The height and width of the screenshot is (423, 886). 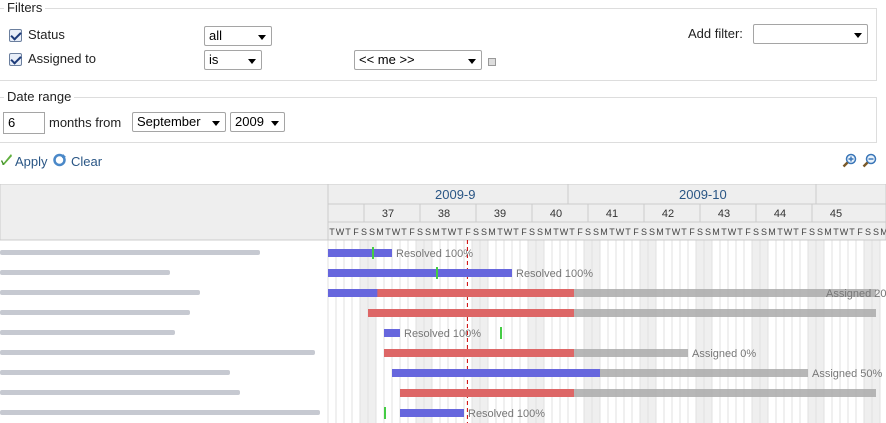 I want to click on status-checkbox, so click(x=15, y=35).